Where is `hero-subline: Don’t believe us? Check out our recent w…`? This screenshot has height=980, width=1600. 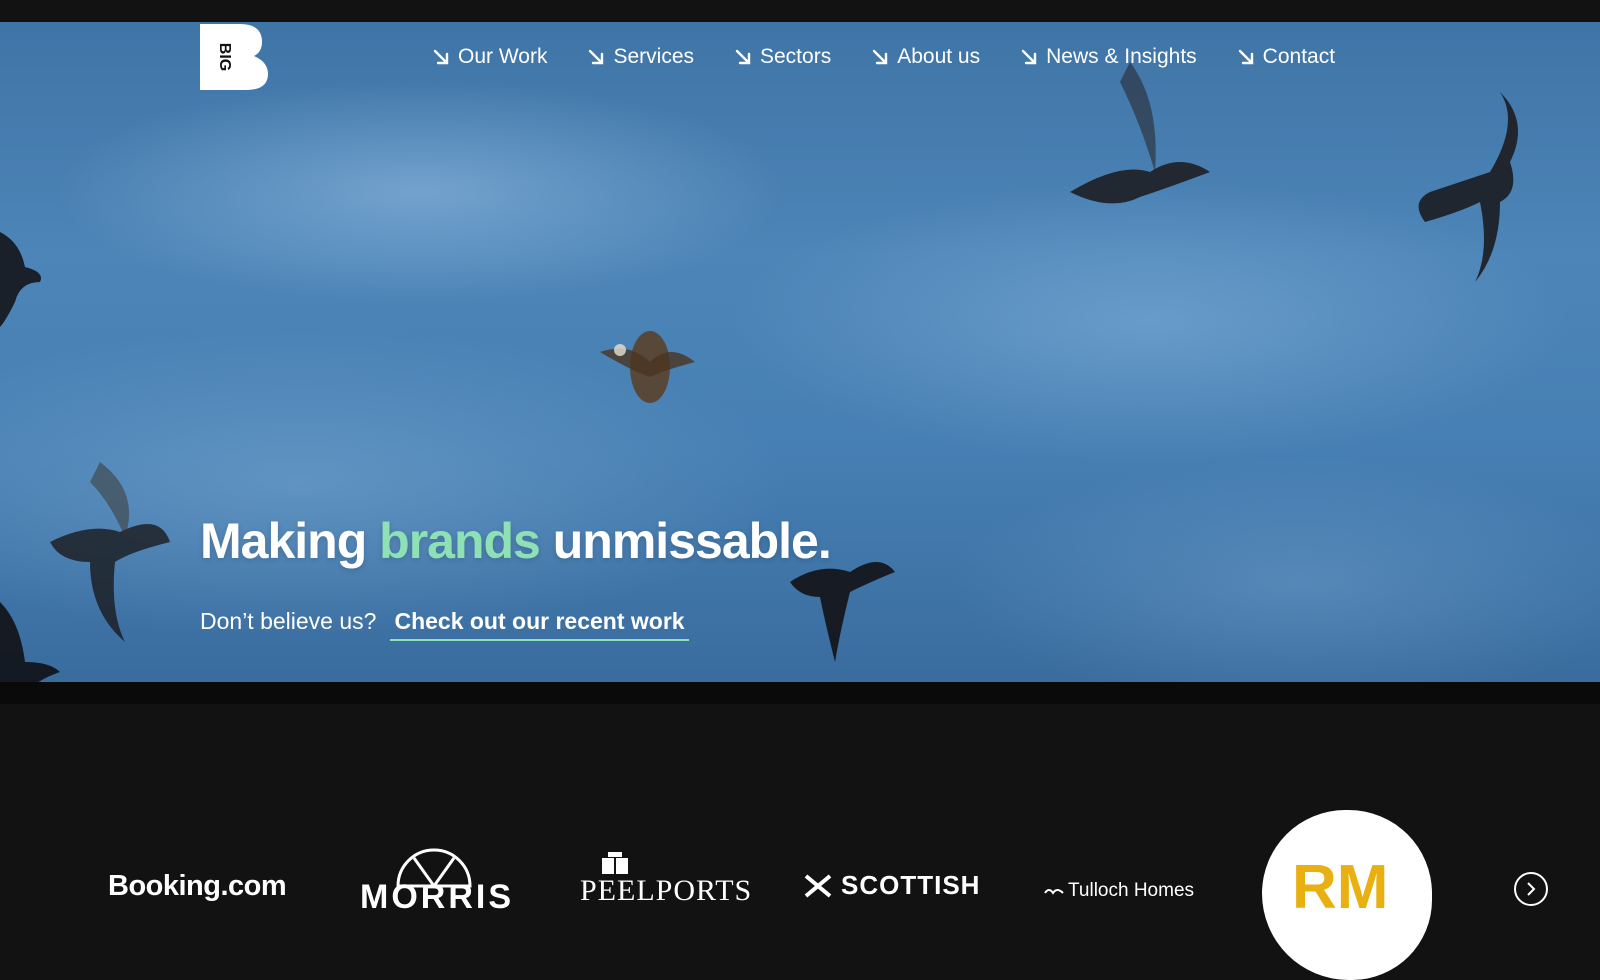 hero-subline: Don’t believe us? Check out our recent w… is located at coordinates (444, 624).